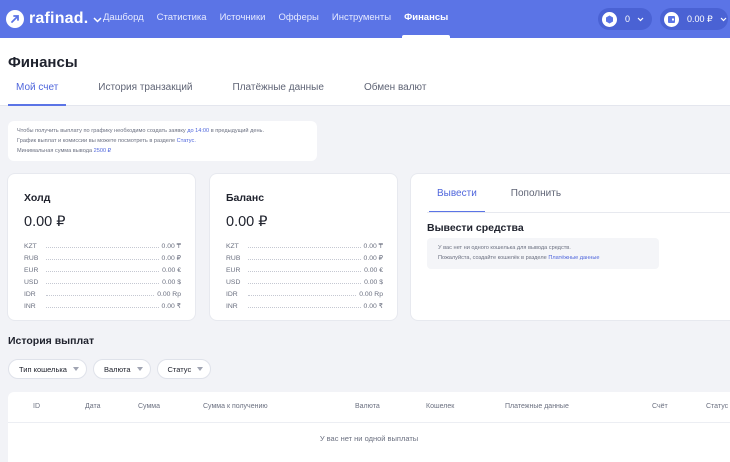 This screenshot has width=730, height=462. What do you see at coordinates (395, 94) in the screenshot?
I see `tab-currency-exchange: Обмен валют` at bounding box center [395, 94].